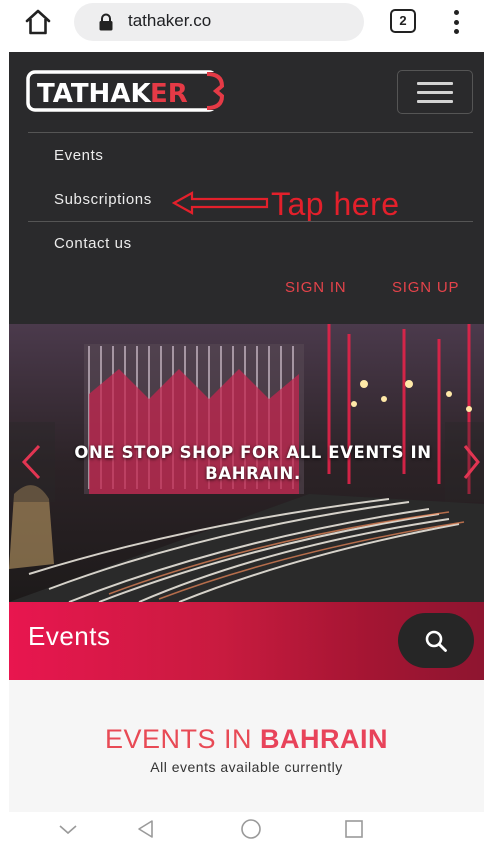 The image size is (484, 846). I want to click on search-button, so click(436, 640).